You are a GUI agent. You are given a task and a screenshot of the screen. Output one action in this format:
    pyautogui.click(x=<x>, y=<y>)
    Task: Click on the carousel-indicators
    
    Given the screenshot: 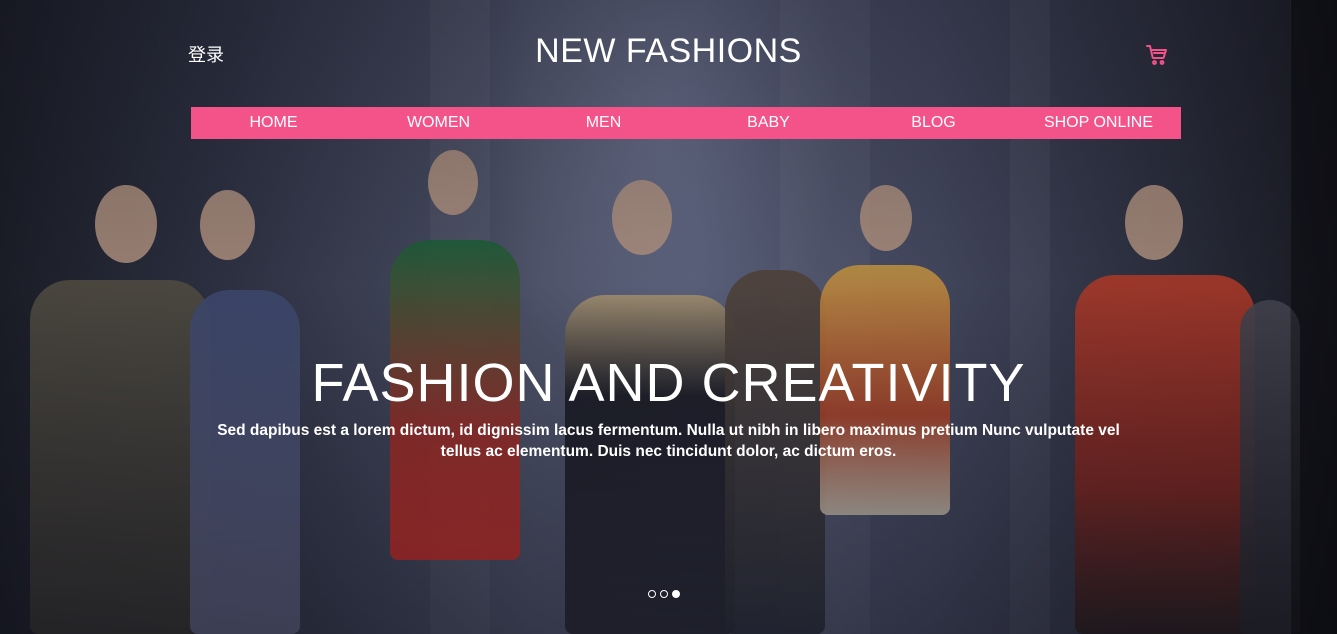 What is the action you would take?
    pyautogui.click(x=664, y=594)
    